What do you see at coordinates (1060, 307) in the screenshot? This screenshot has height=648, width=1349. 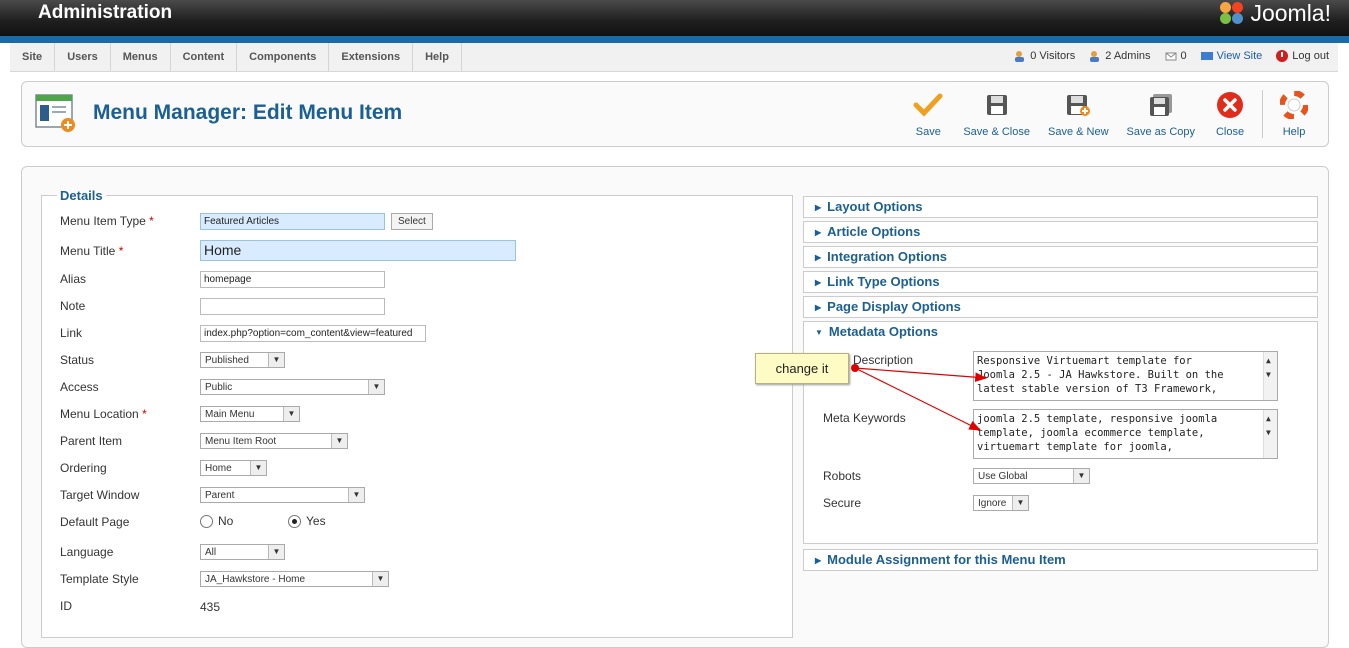 I see `panel-page-display-options: ▶ Page Display Options` at bounding box center [1060, 307].